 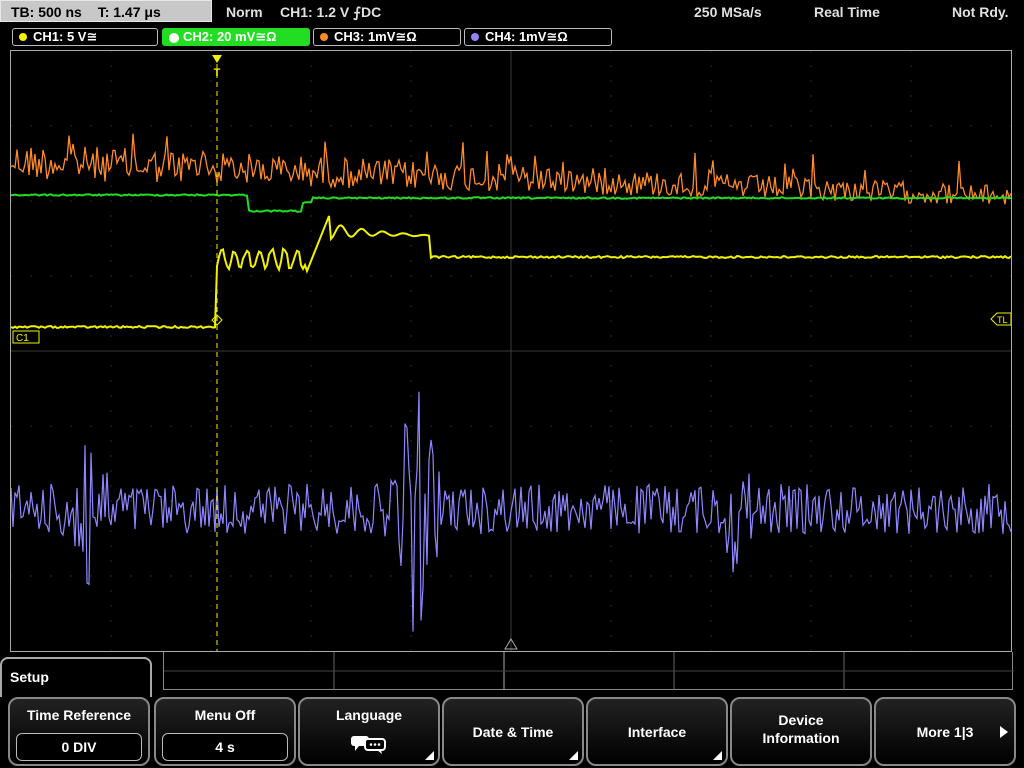 I want to click on menu-off-value: 4 s, so click(x=225, y=747).